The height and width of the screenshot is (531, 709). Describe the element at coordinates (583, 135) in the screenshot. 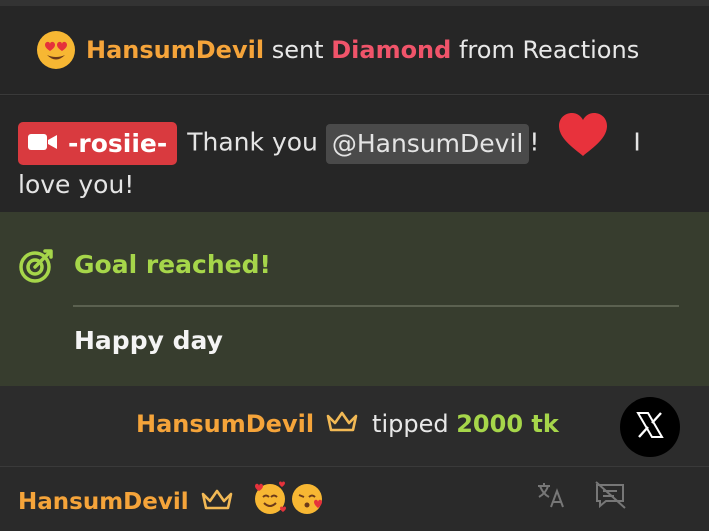

I see `red-heart-emoji-icon` at that location.